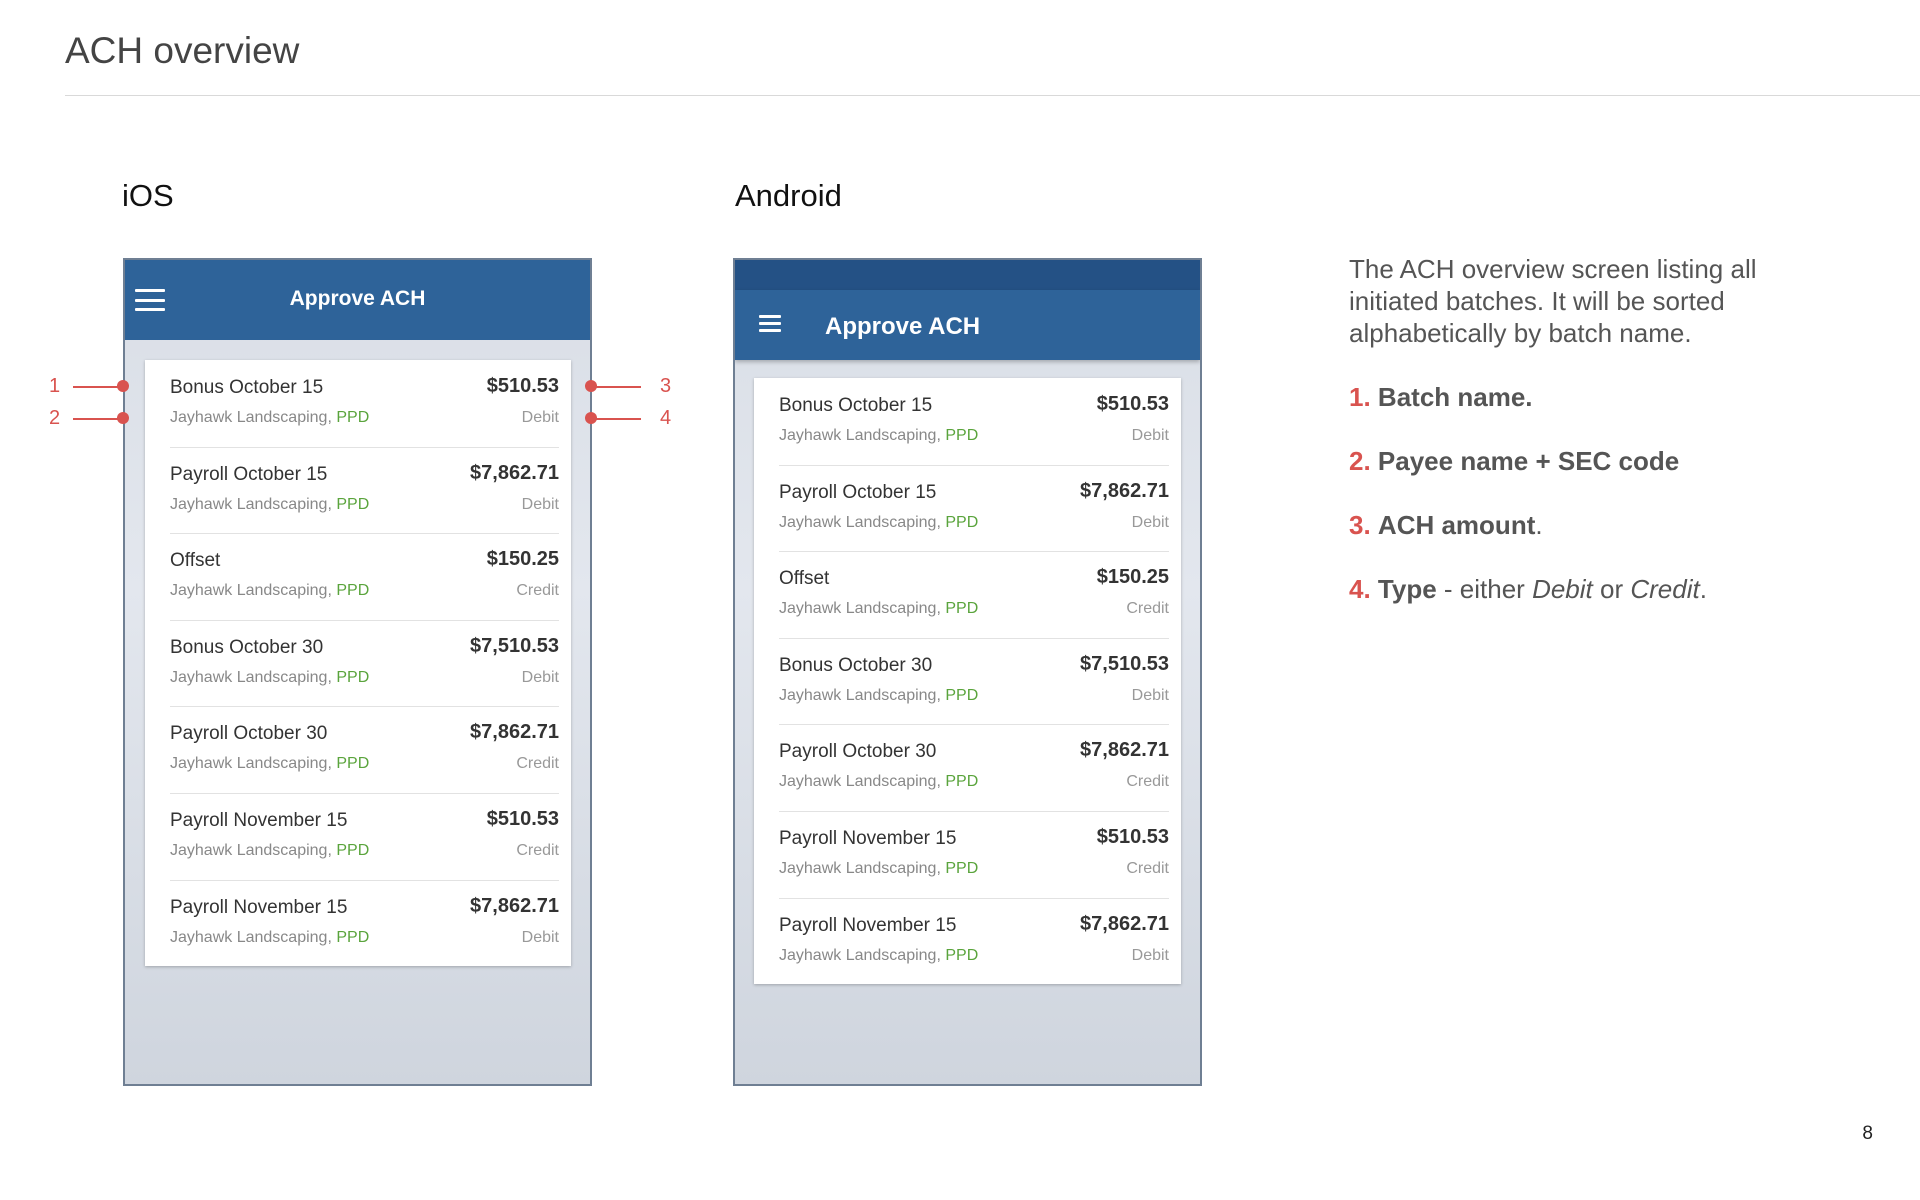 This screenshot has width=1920, height=1200. Describe the element at coordinates (1514, 461) in the screenshot. I see `legend-item-2: 2. Payee name + SEC code` at that location.